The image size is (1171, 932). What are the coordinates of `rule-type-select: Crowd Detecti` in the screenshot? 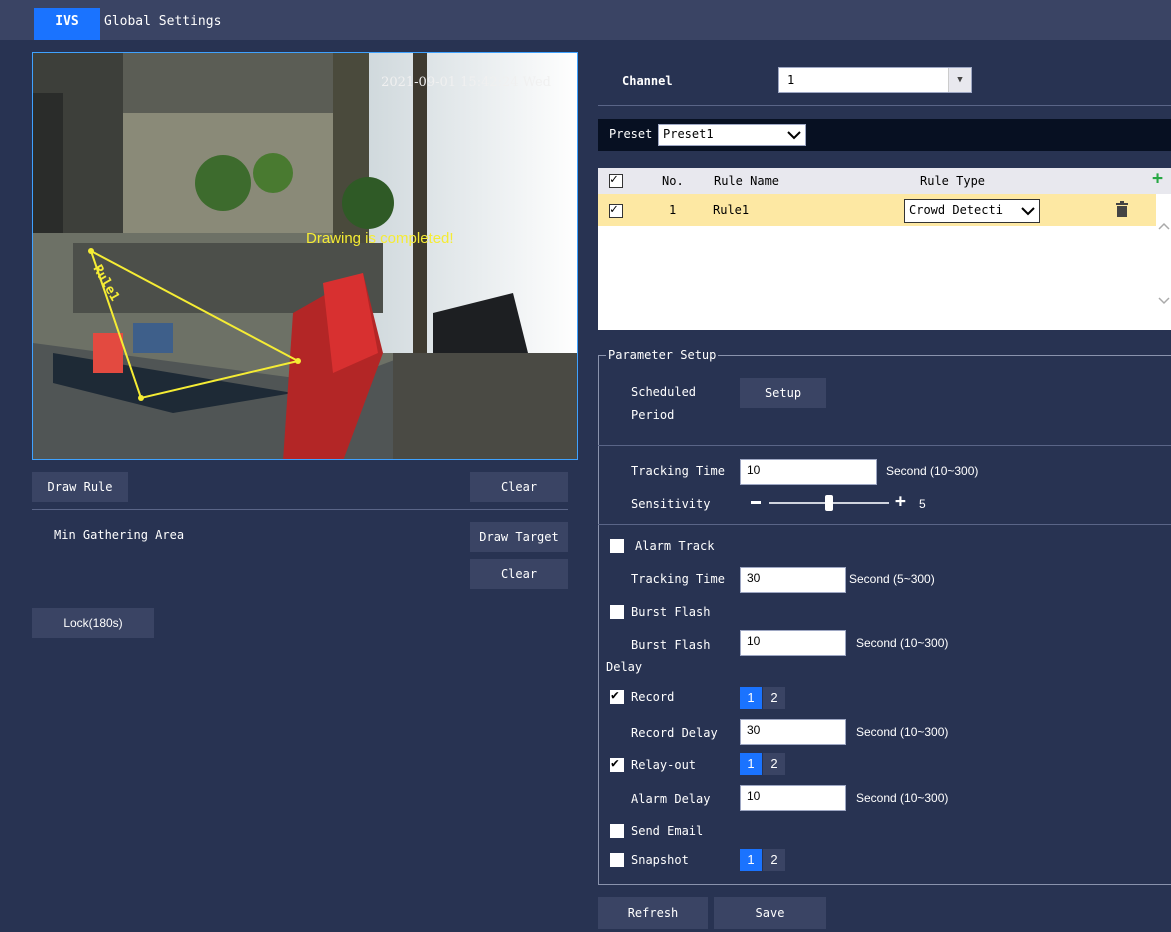 It's located at (972, 211).